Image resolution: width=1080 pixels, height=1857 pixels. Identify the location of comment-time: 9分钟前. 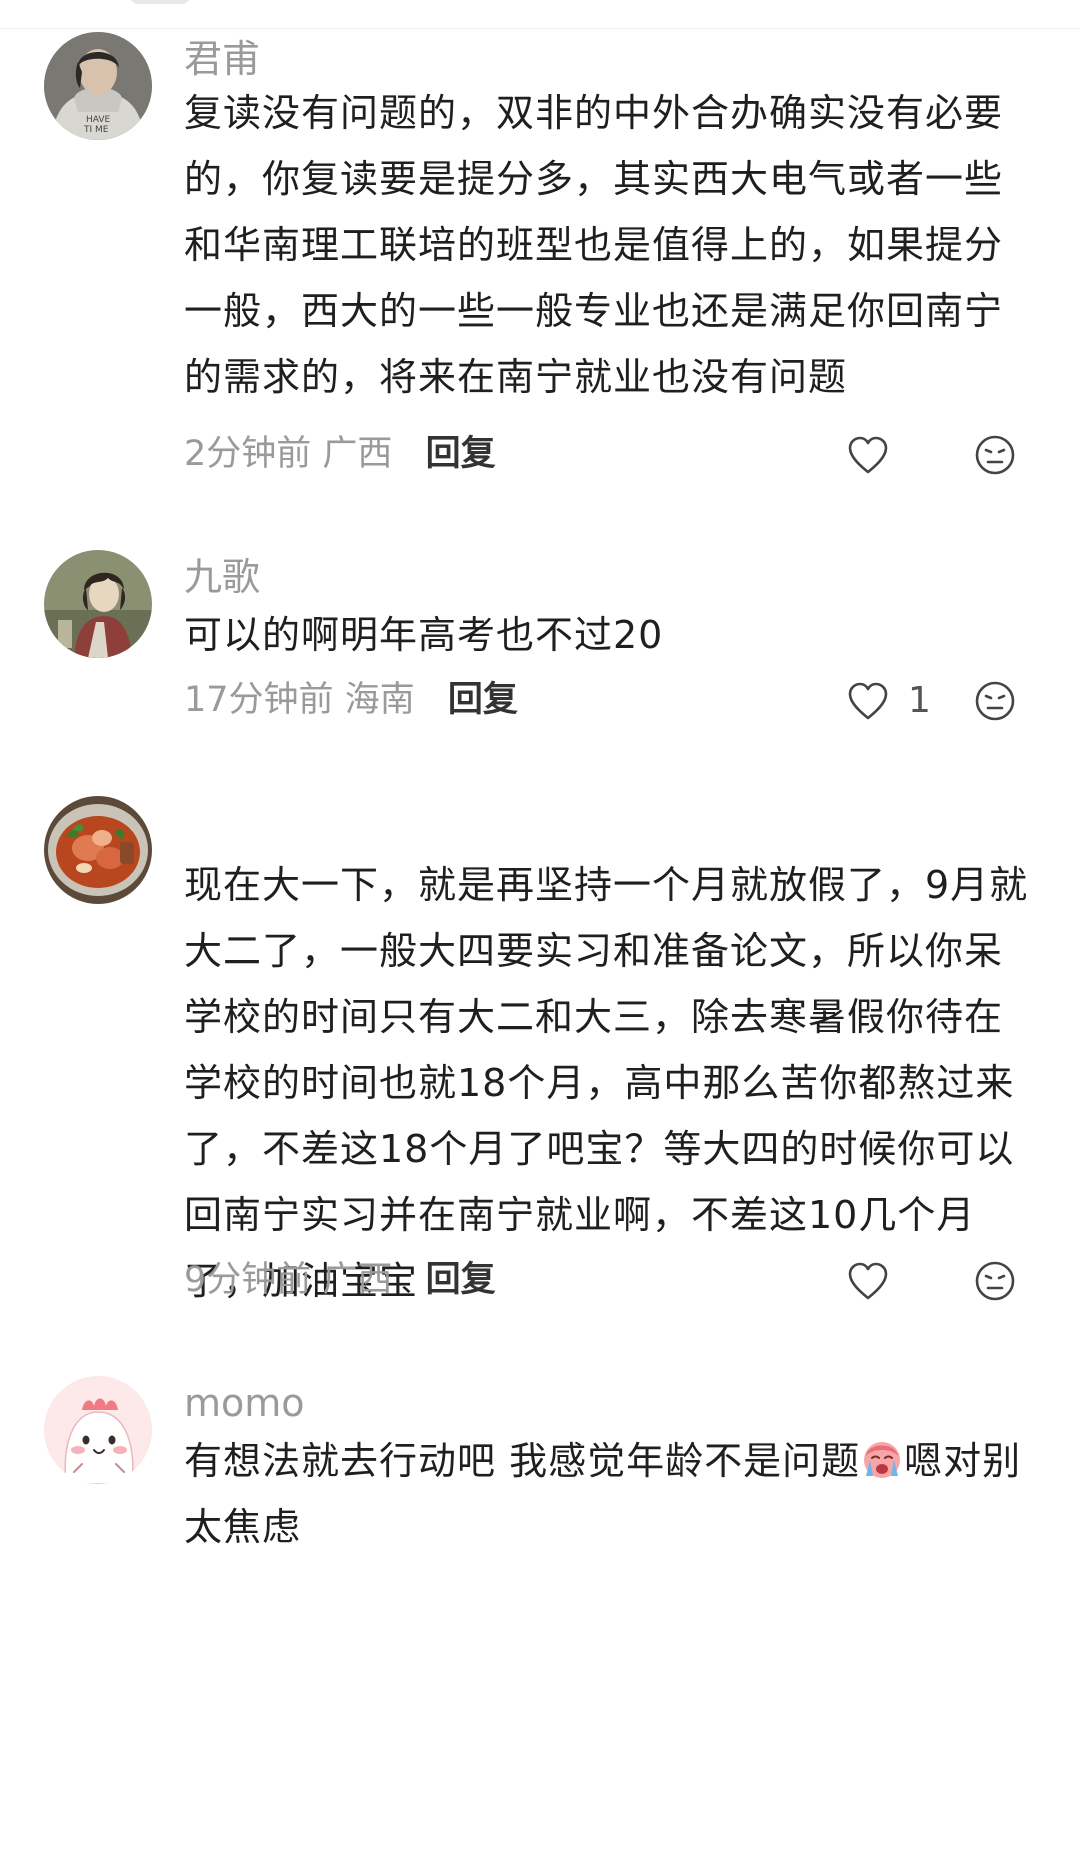
(248, 1280).